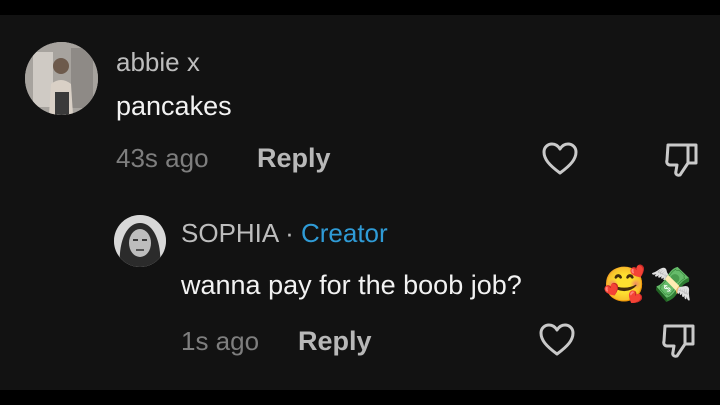 The image size is (720, 405). What do you see at coordinates (158, 62) in the screenshot?
I see `comment-author: abbie x` at bounding box center [158, 62].